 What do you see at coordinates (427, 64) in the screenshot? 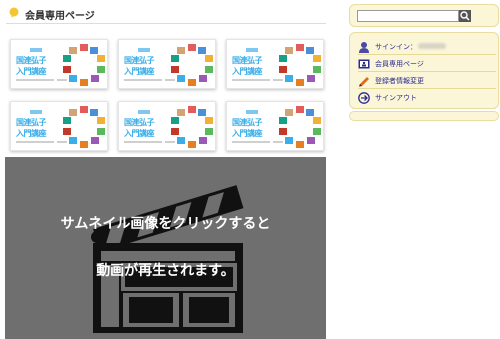
I see `menu-item-member-page: 会員専用ページ` at bounding box center [427, 64].